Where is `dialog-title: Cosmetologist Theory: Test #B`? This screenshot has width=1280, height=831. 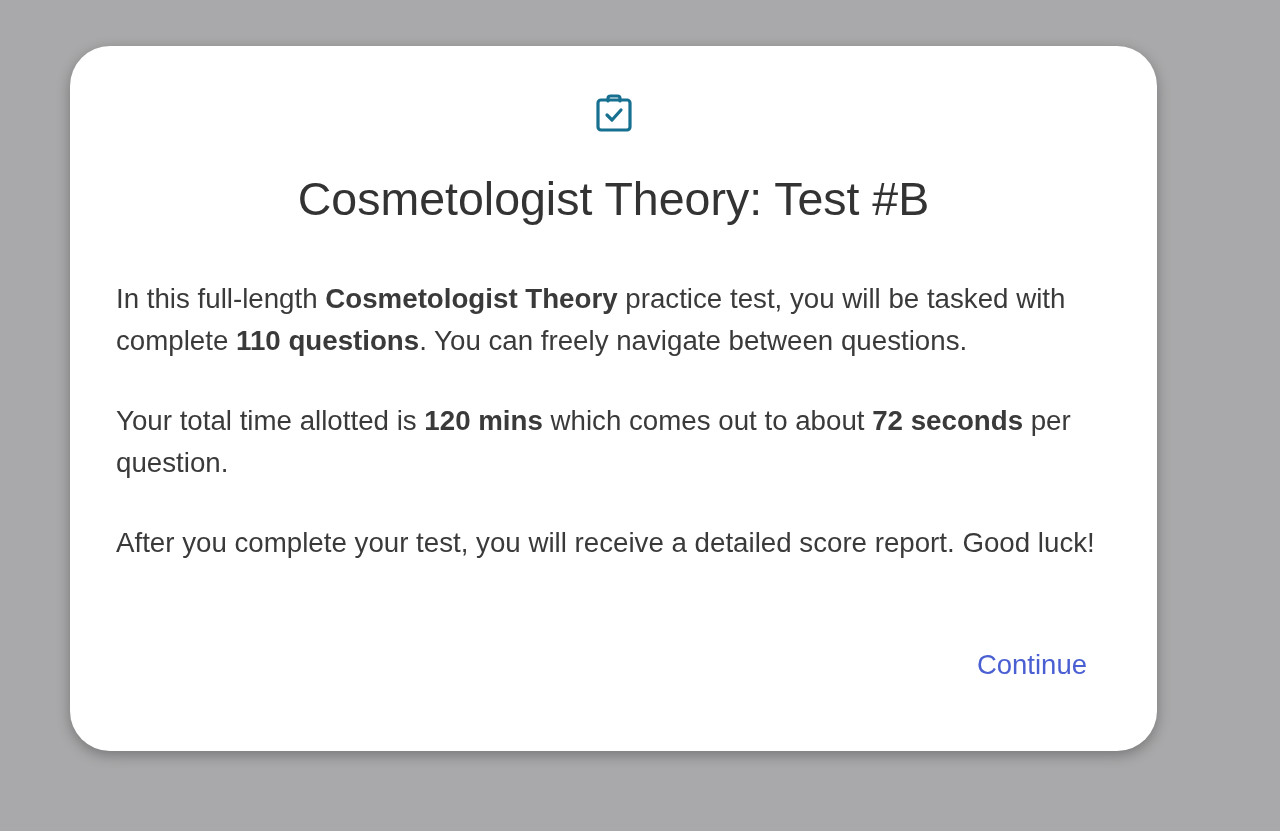 dialog-title: Cosmetologist Theory: Test #B is located at coordinates (613, 199).